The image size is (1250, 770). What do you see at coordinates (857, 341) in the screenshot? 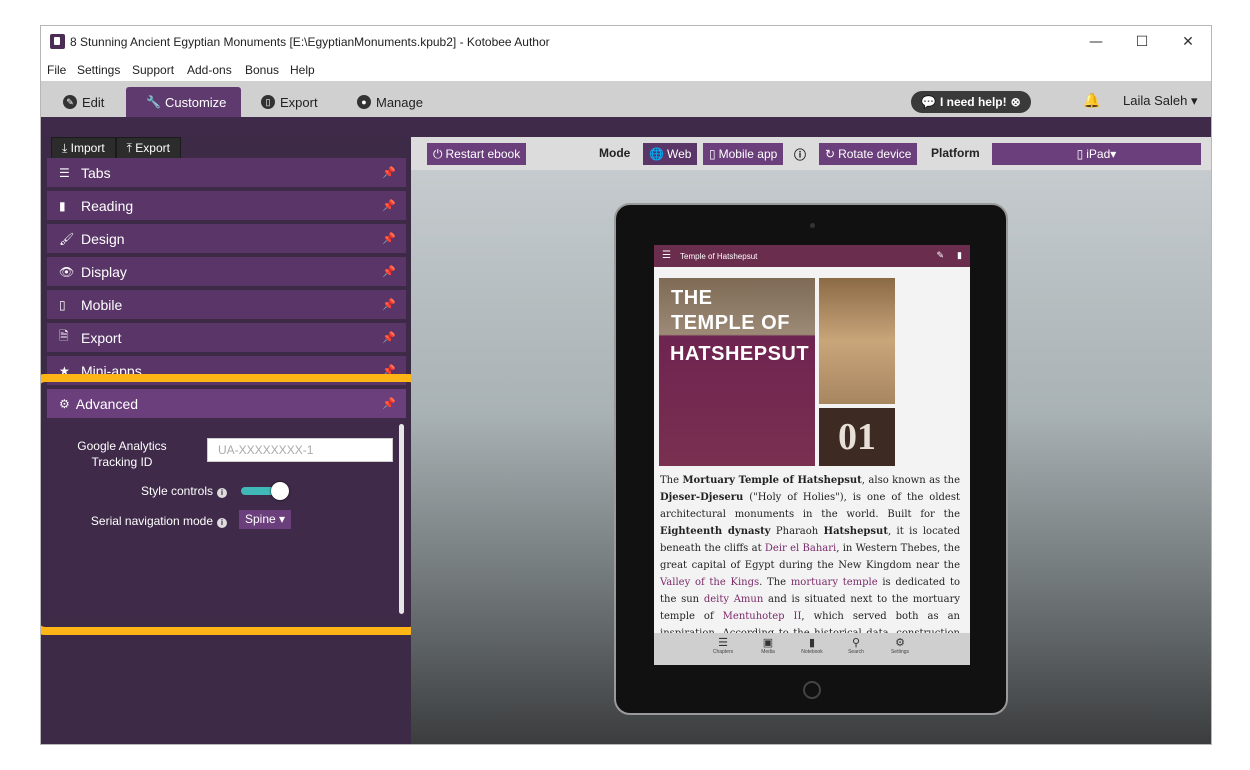
I see `statue-image` at bounding box center [857, 341].